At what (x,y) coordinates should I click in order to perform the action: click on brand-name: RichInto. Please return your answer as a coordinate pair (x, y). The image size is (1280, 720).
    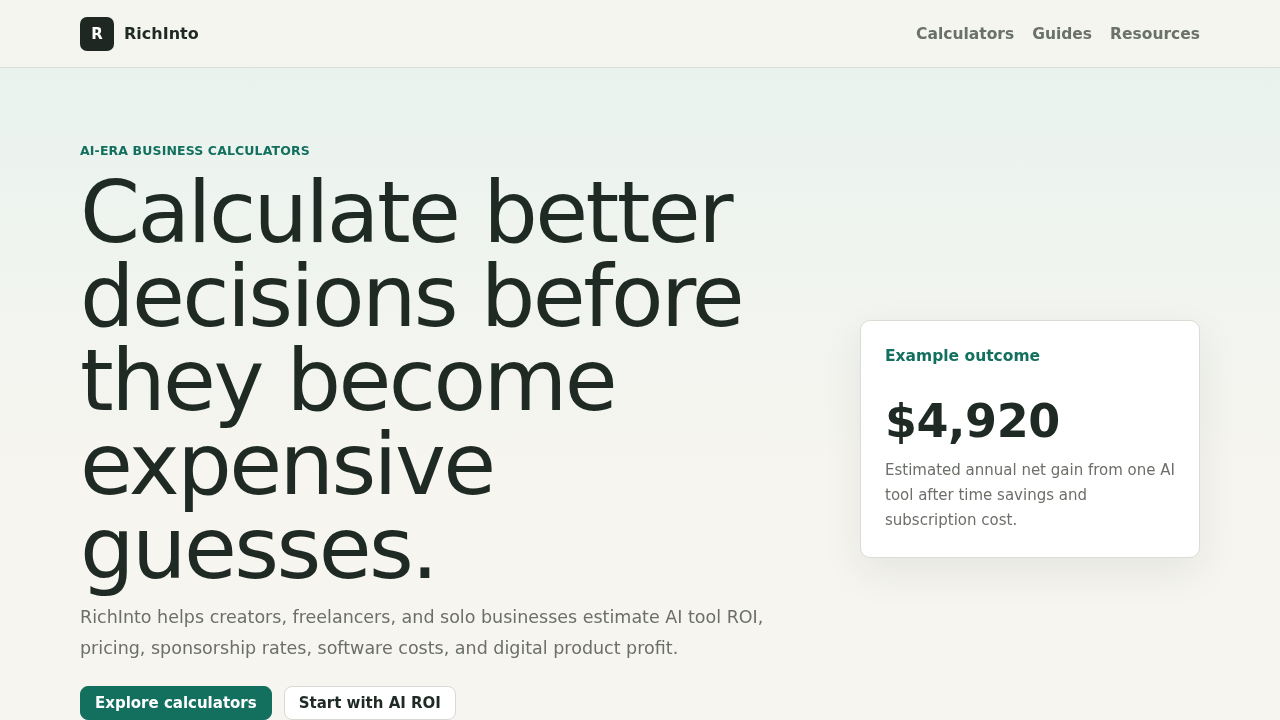
    Looking at the image, I should click on (161, 33).